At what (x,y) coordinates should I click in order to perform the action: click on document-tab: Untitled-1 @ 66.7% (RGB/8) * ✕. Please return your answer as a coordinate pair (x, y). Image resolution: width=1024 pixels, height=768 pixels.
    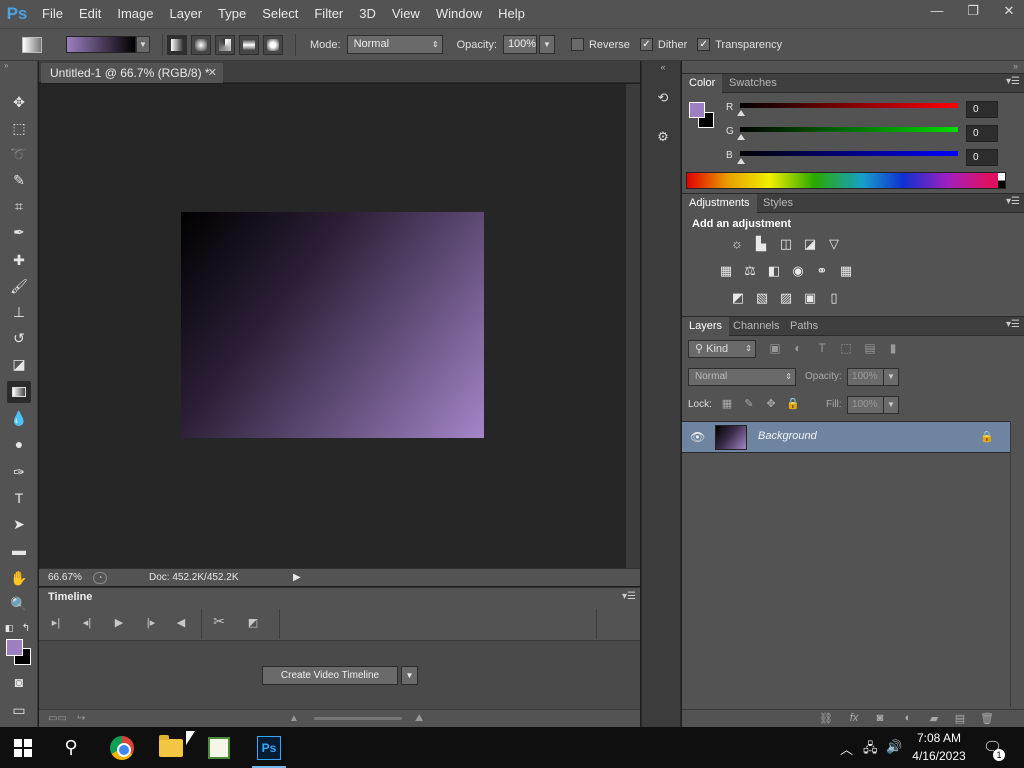
    Looking at the image, I should click on (132, 73).